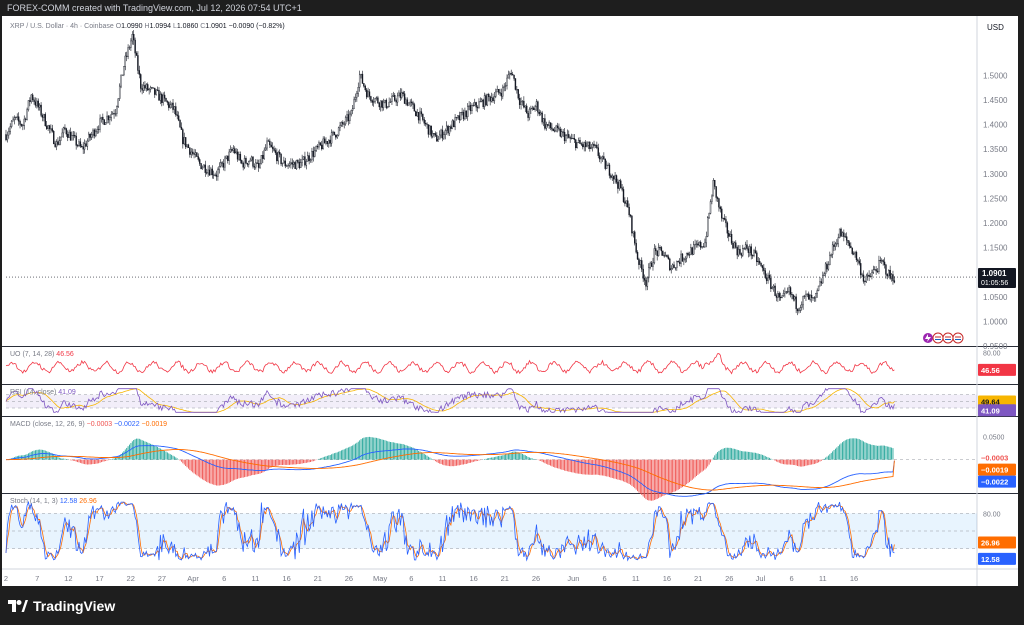 This screenshot has width=1024, height=625. I want to click on price-axis-tick: 1.1500, so click(995, 248).